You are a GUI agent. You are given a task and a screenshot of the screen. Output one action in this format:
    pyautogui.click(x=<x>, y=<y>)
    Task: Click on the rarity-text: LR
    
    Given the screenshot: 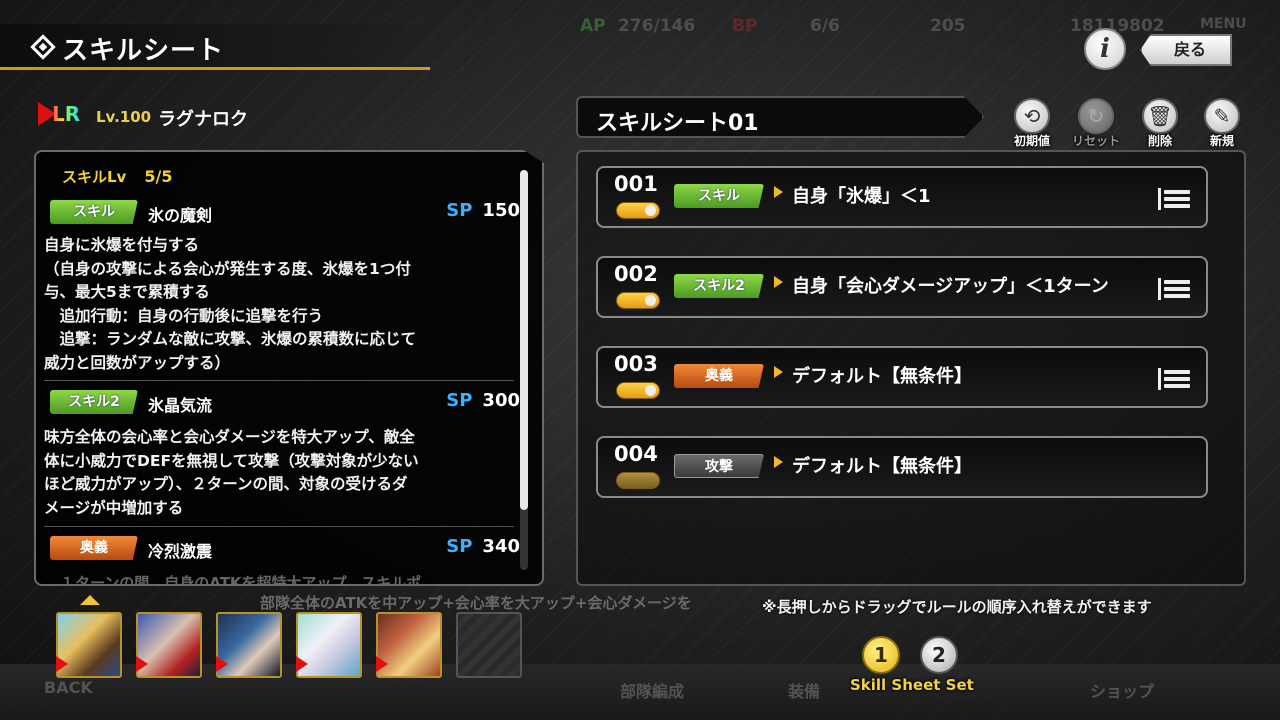 What is the action you would take?
    pyautogui.click(x=66, y=114)
    